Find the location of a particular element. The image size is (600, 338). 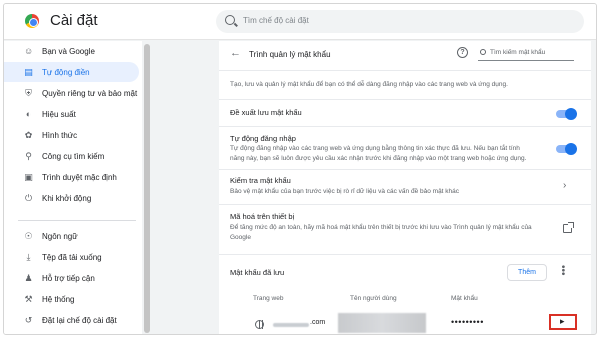

sidebar-item-you-and-google: ☺ Bạn và Google is located at coordinates (71, 51).